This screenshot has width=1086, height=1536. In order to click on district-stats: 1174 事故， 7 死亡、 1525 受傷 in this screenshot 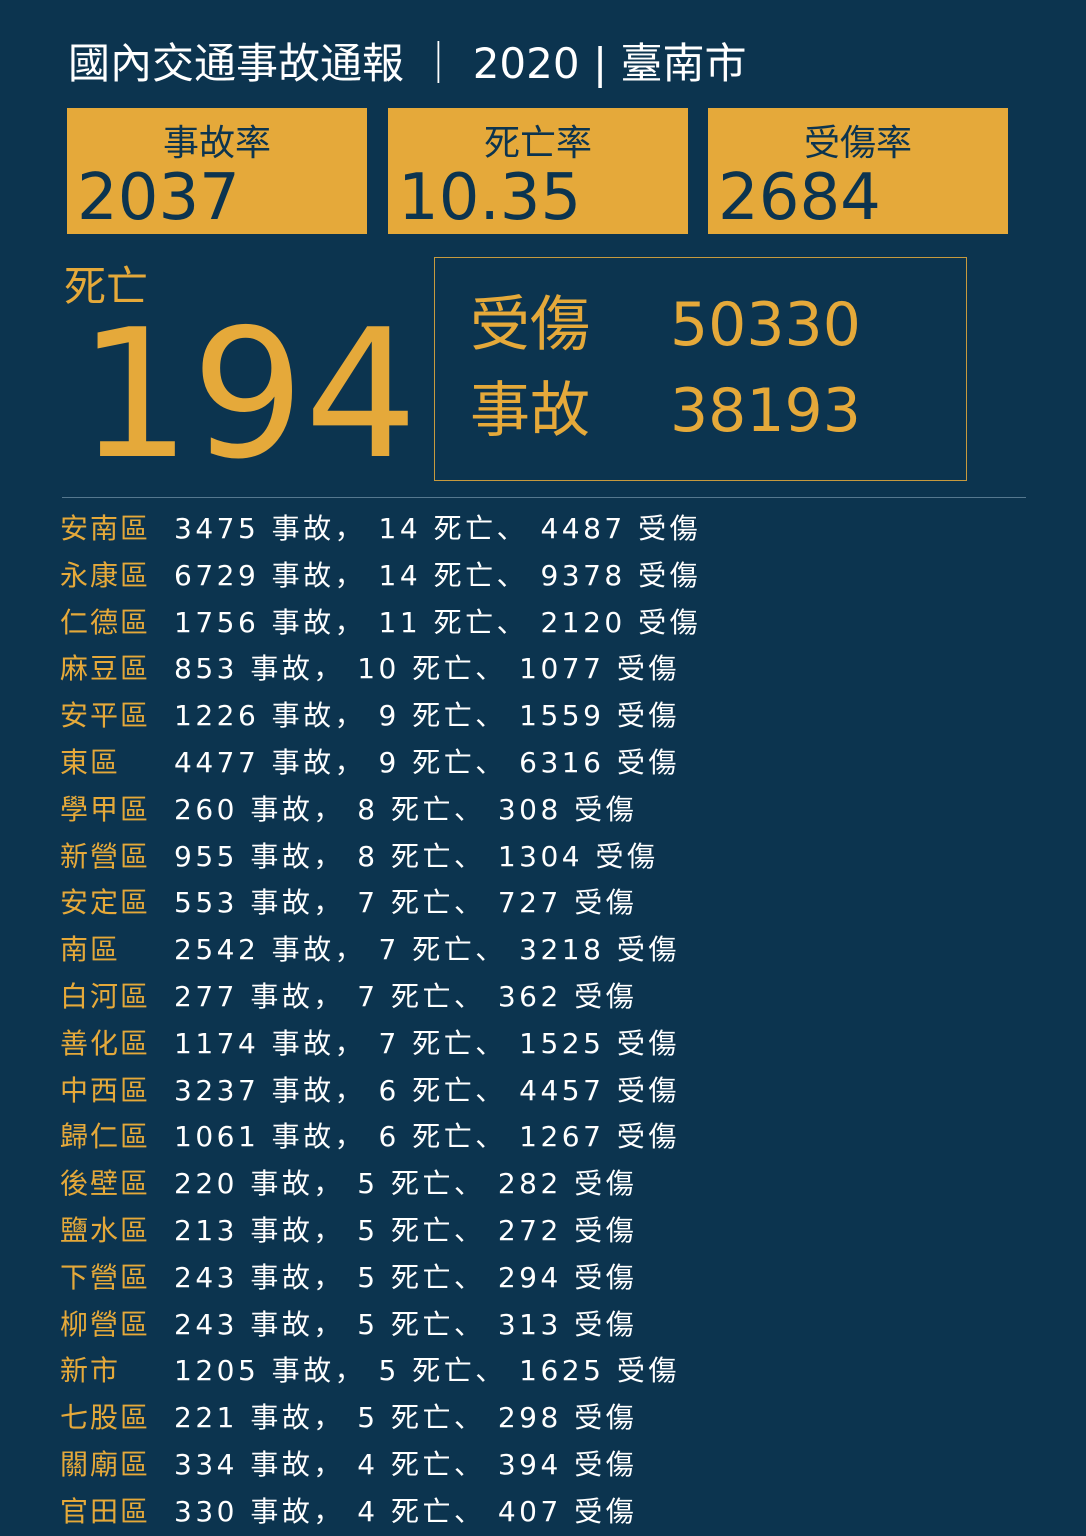, I will do `click(427, 1043)`.